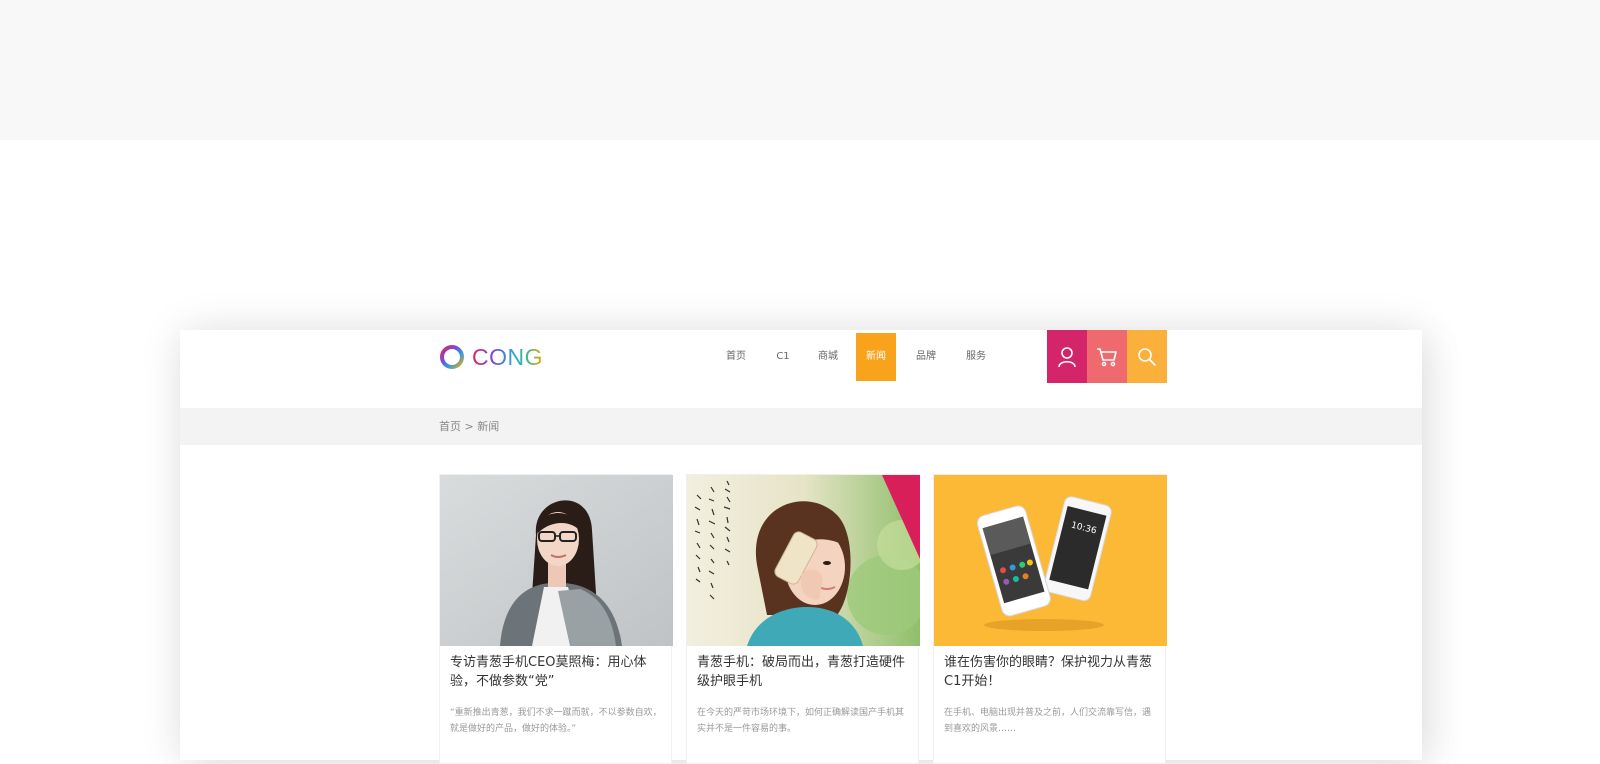 This screenshot has height=764, width=1600. What do you see at coordinates (1050, 672) in the screenshot?
I see `card-title: 谁在伤害你的眼睛？保护视力从青葱C1开始！` at bounding box center [1050, 672].